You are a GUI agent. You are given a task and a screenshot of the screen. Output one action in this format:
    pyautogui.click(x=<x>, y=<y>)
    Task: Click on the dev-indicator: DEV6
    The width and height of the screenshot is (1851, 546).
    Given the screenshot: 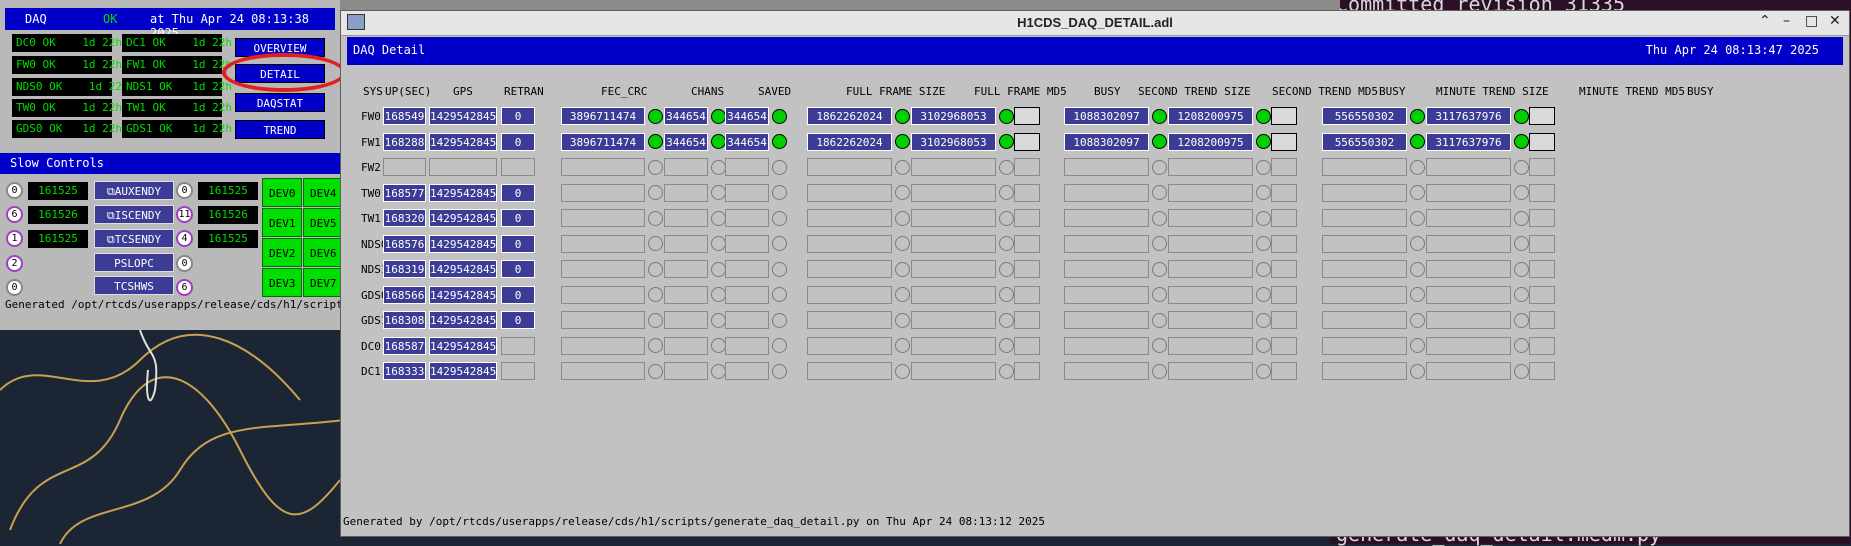 What is the action you would take?
    pyautogui.click(x=323, y=252)
    